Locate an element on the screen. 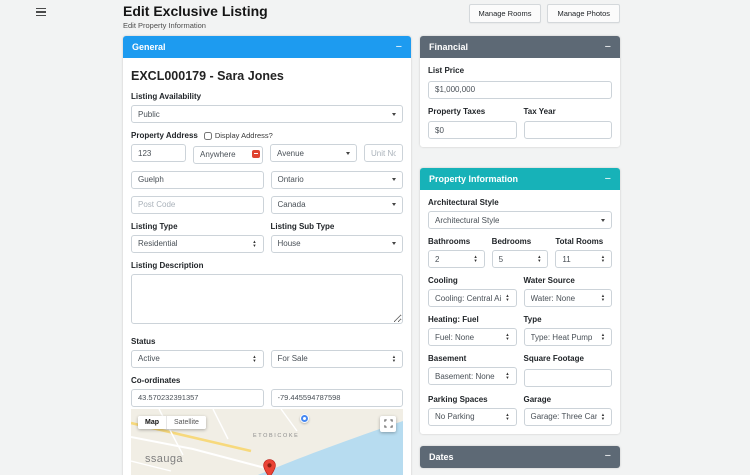 This screenshot has width=750, height=475. province-select: Ontario is located at coordinates (336, 179).